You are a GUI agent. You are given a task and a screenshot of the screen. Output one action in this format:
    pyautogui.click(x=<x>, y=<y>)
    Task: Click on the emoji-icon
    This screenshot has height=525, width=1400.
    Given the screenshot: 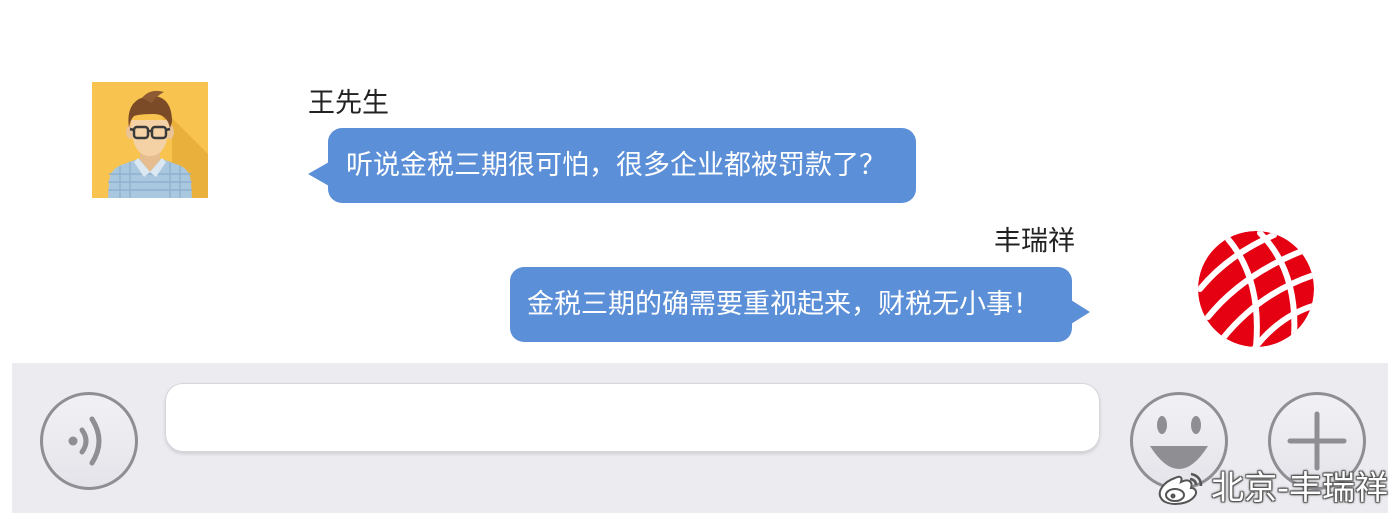 What is the action you would take?
    pyautogui.click(x=1179, y=442)
    